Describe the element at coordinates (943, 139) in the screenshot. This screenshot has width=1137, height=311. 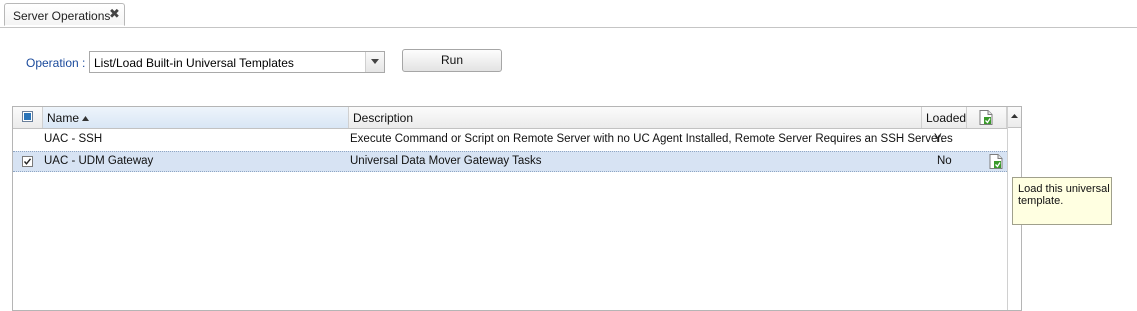
I see `row-loaded: Yes` at that location.